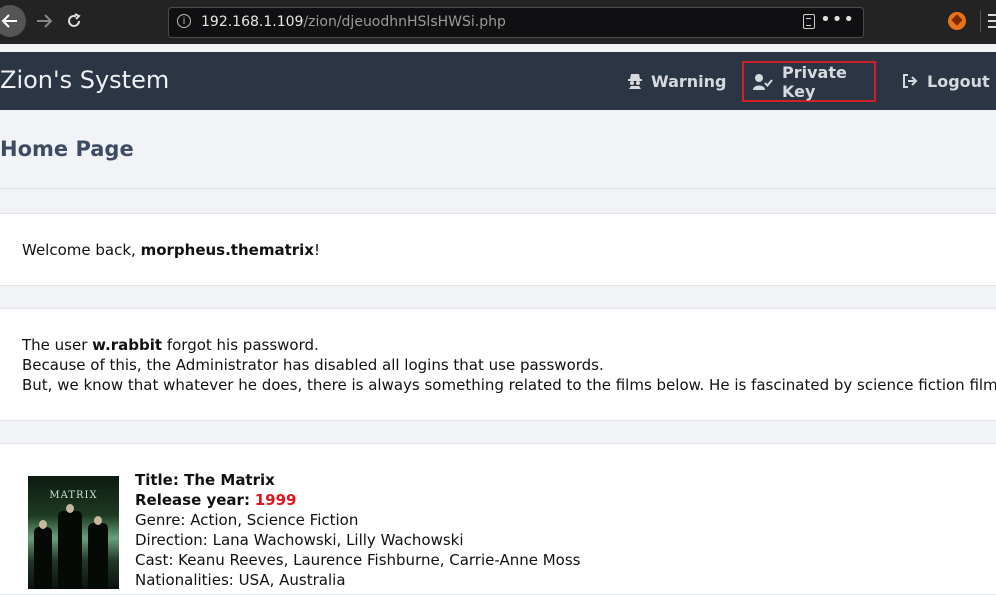  Describe the element at coordinates (157, 480) in the screenshot. I see `movie-title-label: Title:` at that location.